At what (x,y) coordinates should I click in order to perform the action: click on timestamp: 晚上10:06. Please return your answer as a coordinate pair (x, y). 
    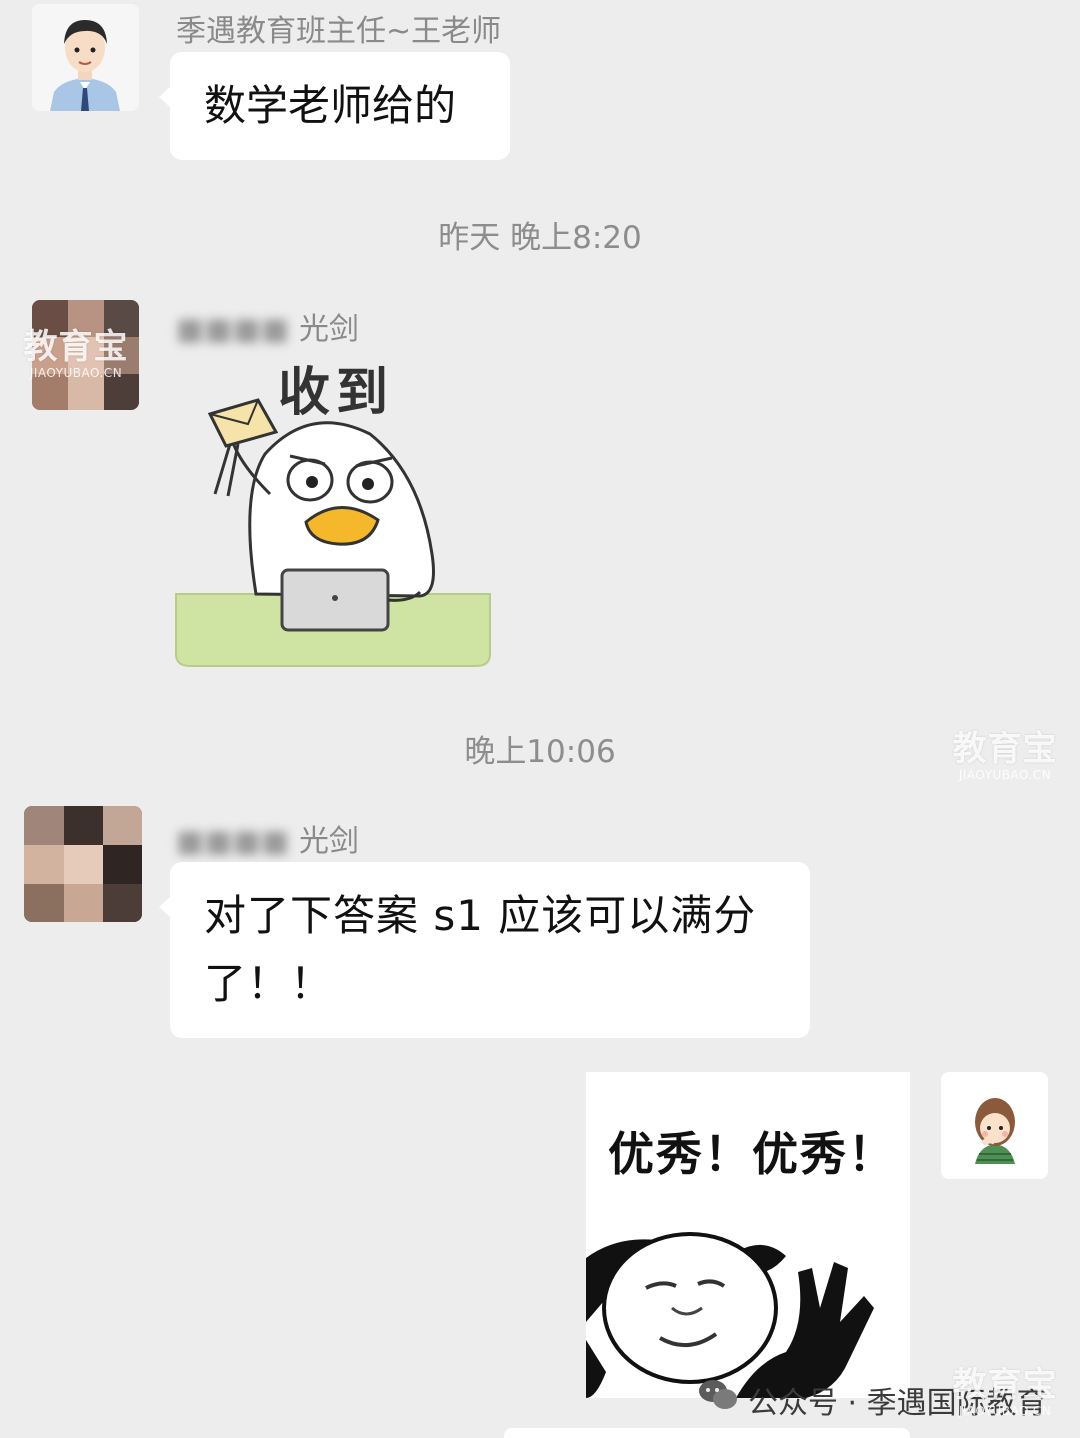
    Looking at the image, I should click on (540, 752).